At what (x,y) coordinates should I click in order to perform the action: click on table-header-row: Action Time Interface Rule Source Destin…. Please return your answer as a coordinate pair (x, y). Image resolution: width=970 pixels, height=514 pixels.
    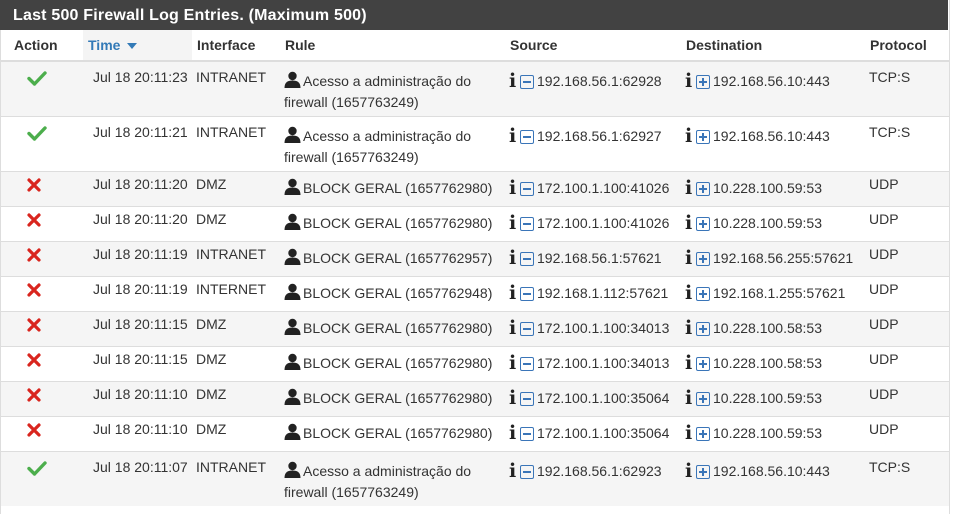
    Looking at the image, I should click on (475, 46).